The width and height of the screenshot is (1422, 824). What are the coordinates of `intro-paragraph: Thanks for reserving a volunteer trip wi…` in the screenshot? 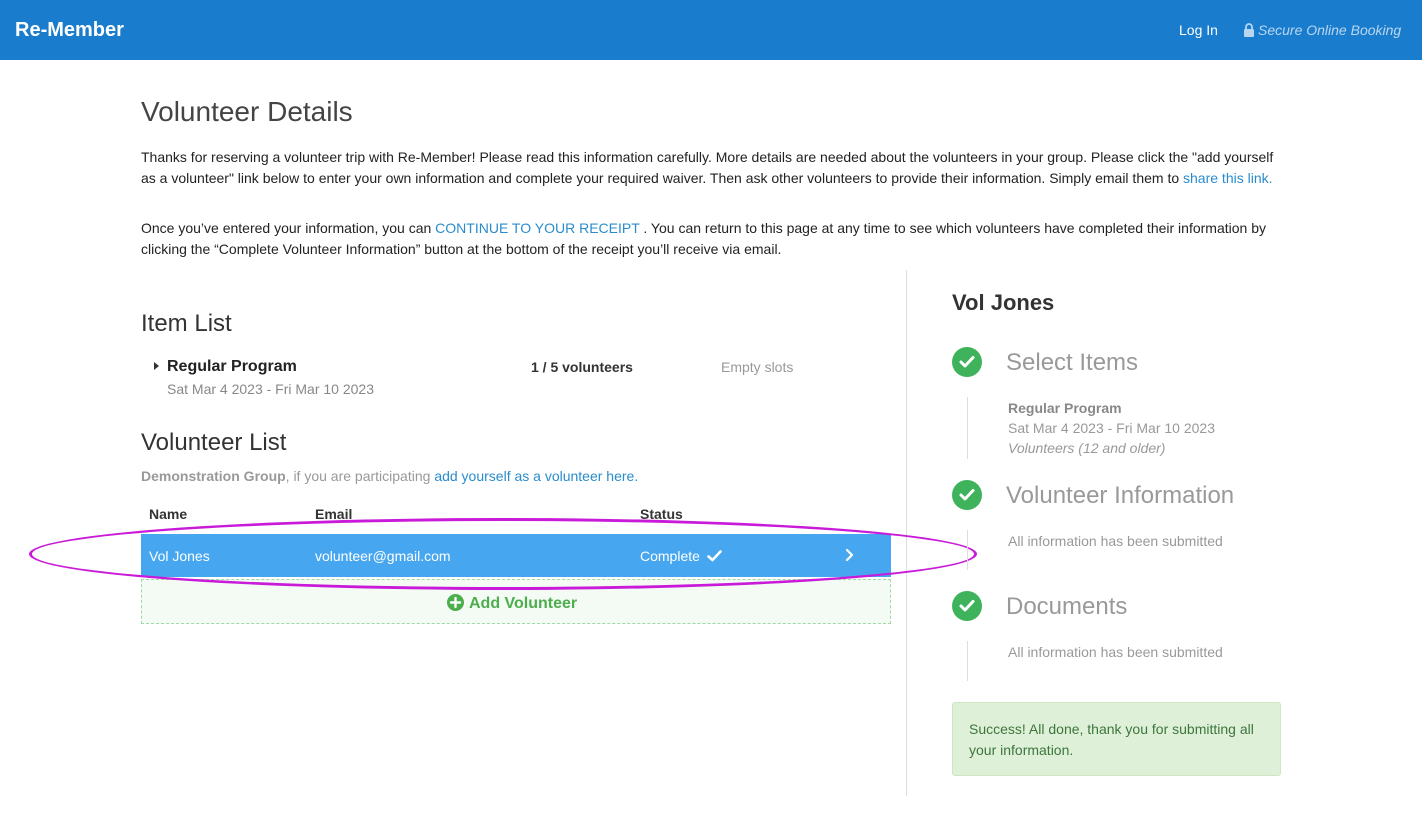 It's located at (716, 168).